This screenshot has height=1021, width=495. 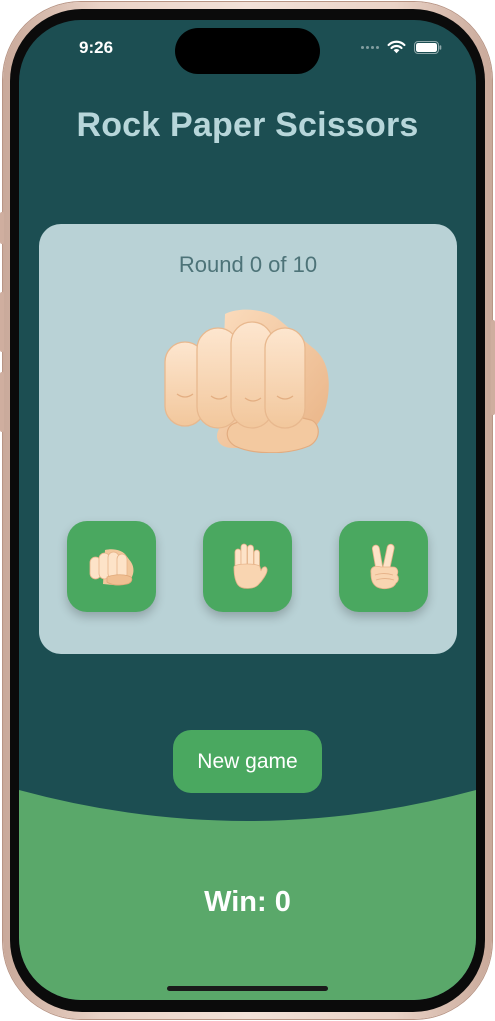 What do you see at coordinates (428, 47) in the screenshot?
I see `battery-icon` at bounding box center [428, 47].